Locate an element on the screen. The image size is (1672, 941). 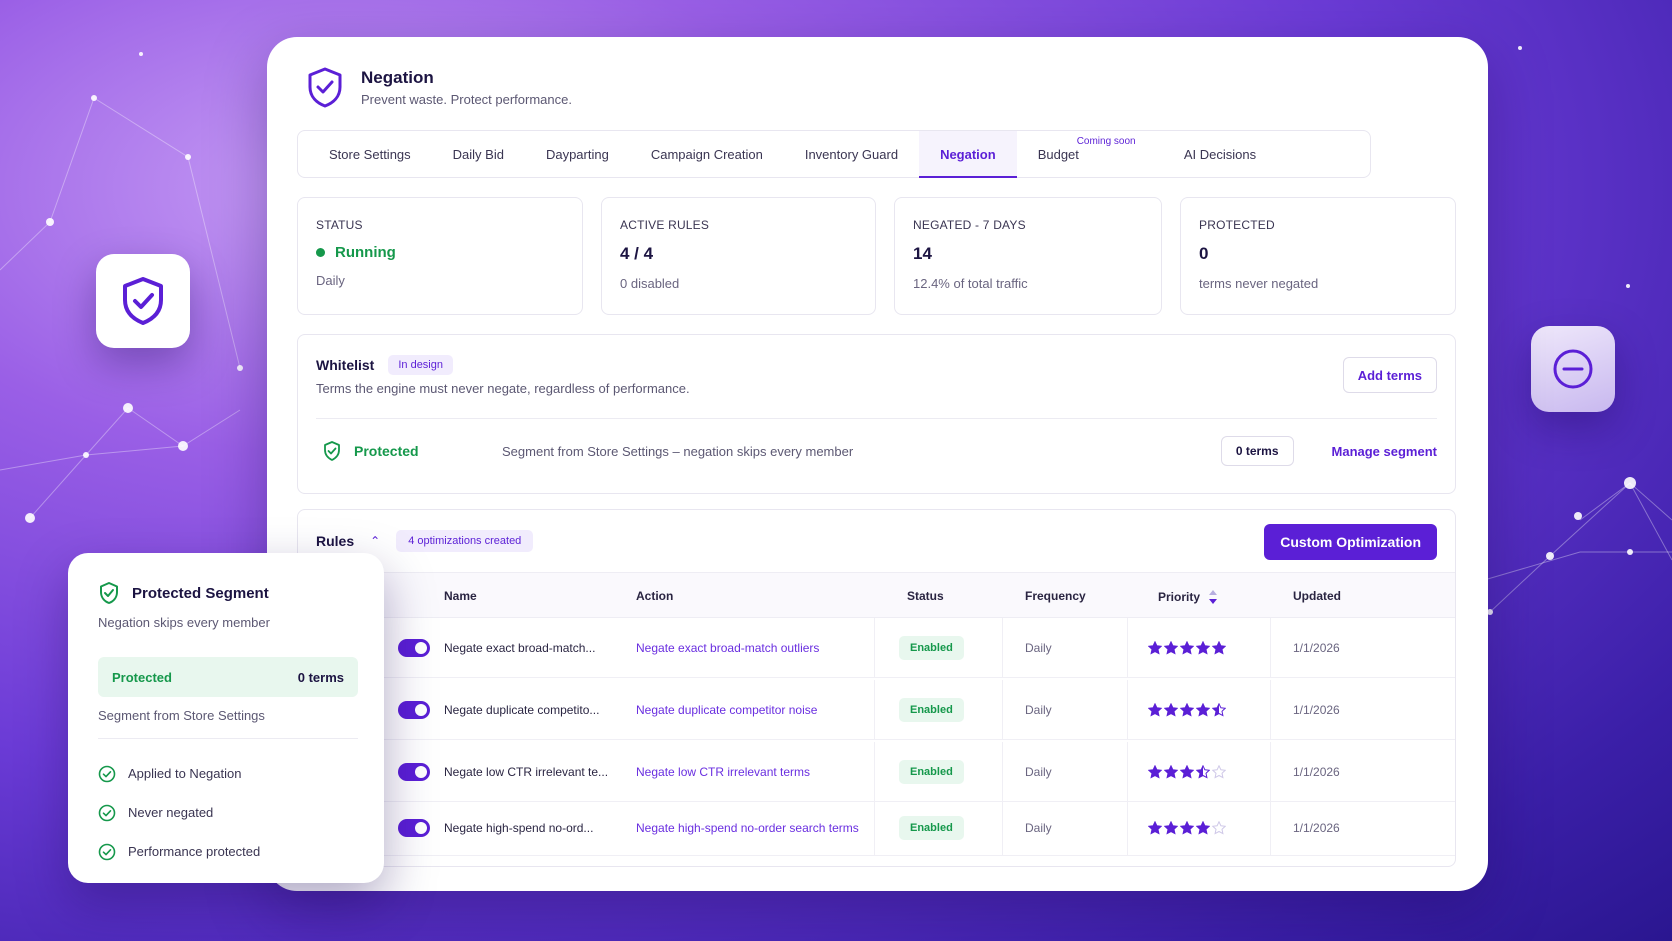
toggle-cell is located at coordinates (414, 771).